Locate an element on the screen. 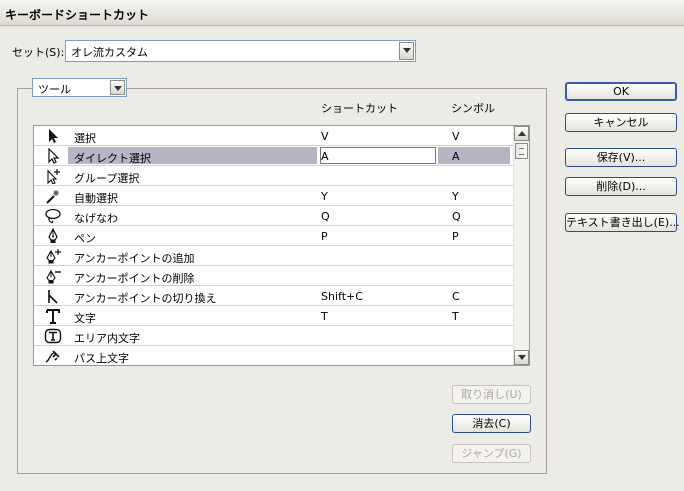  tool-name: グループ選択 is located at coordinates (107, 178).